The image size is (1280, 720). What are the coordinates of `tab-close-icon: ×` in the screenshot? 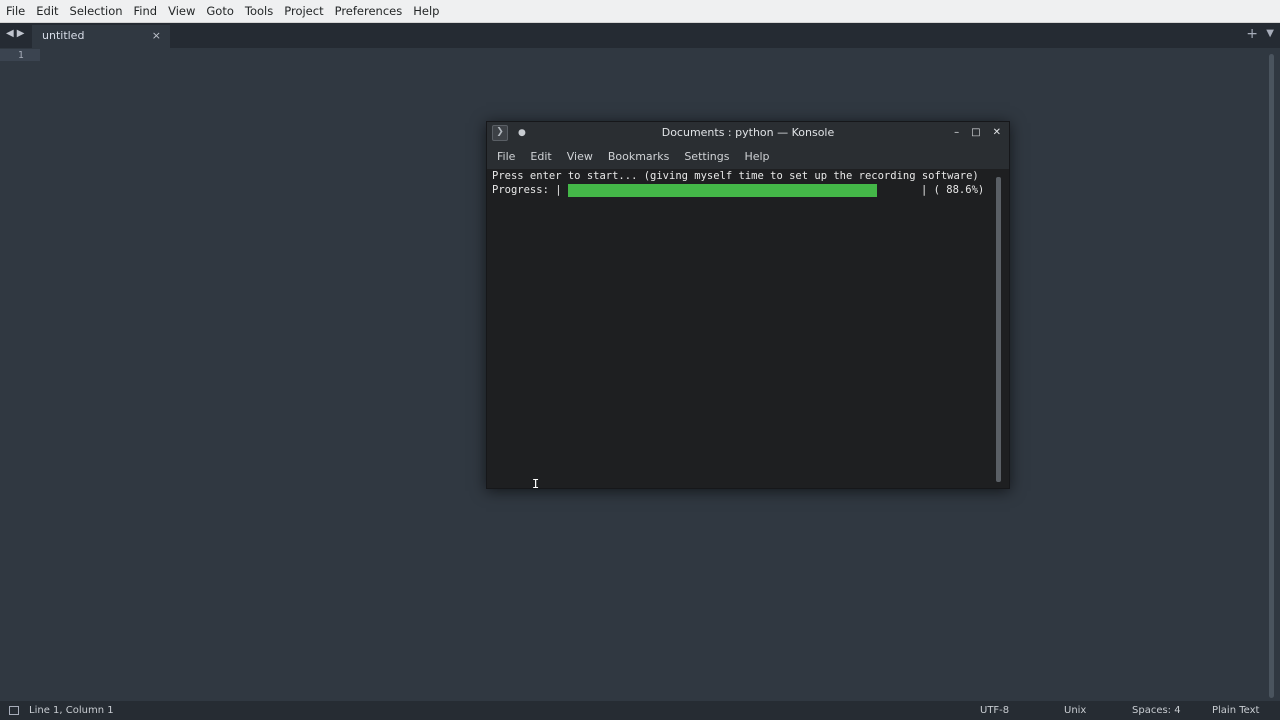 It's located at (156, 36).